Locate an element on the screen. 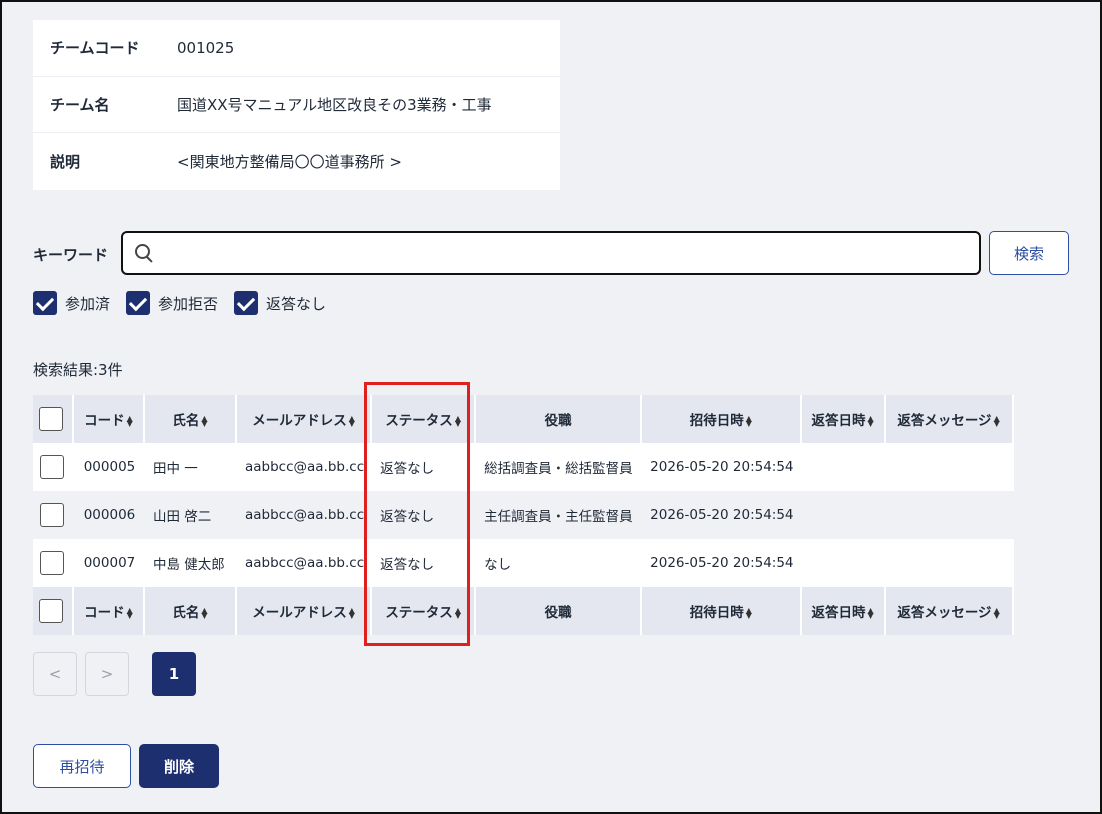 The width and height of the screenshot is (1102, 814). cell-code: 000006 is located at coordinates (109, 515).